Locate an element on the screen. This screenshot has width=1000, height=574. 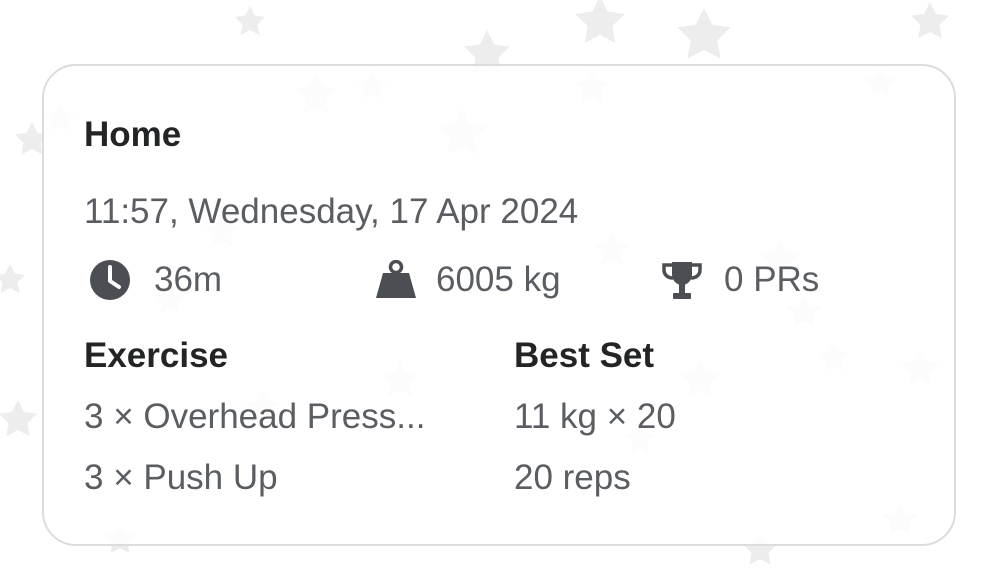
best-set-column-header: Best Set is located at coordinates (584, 355).